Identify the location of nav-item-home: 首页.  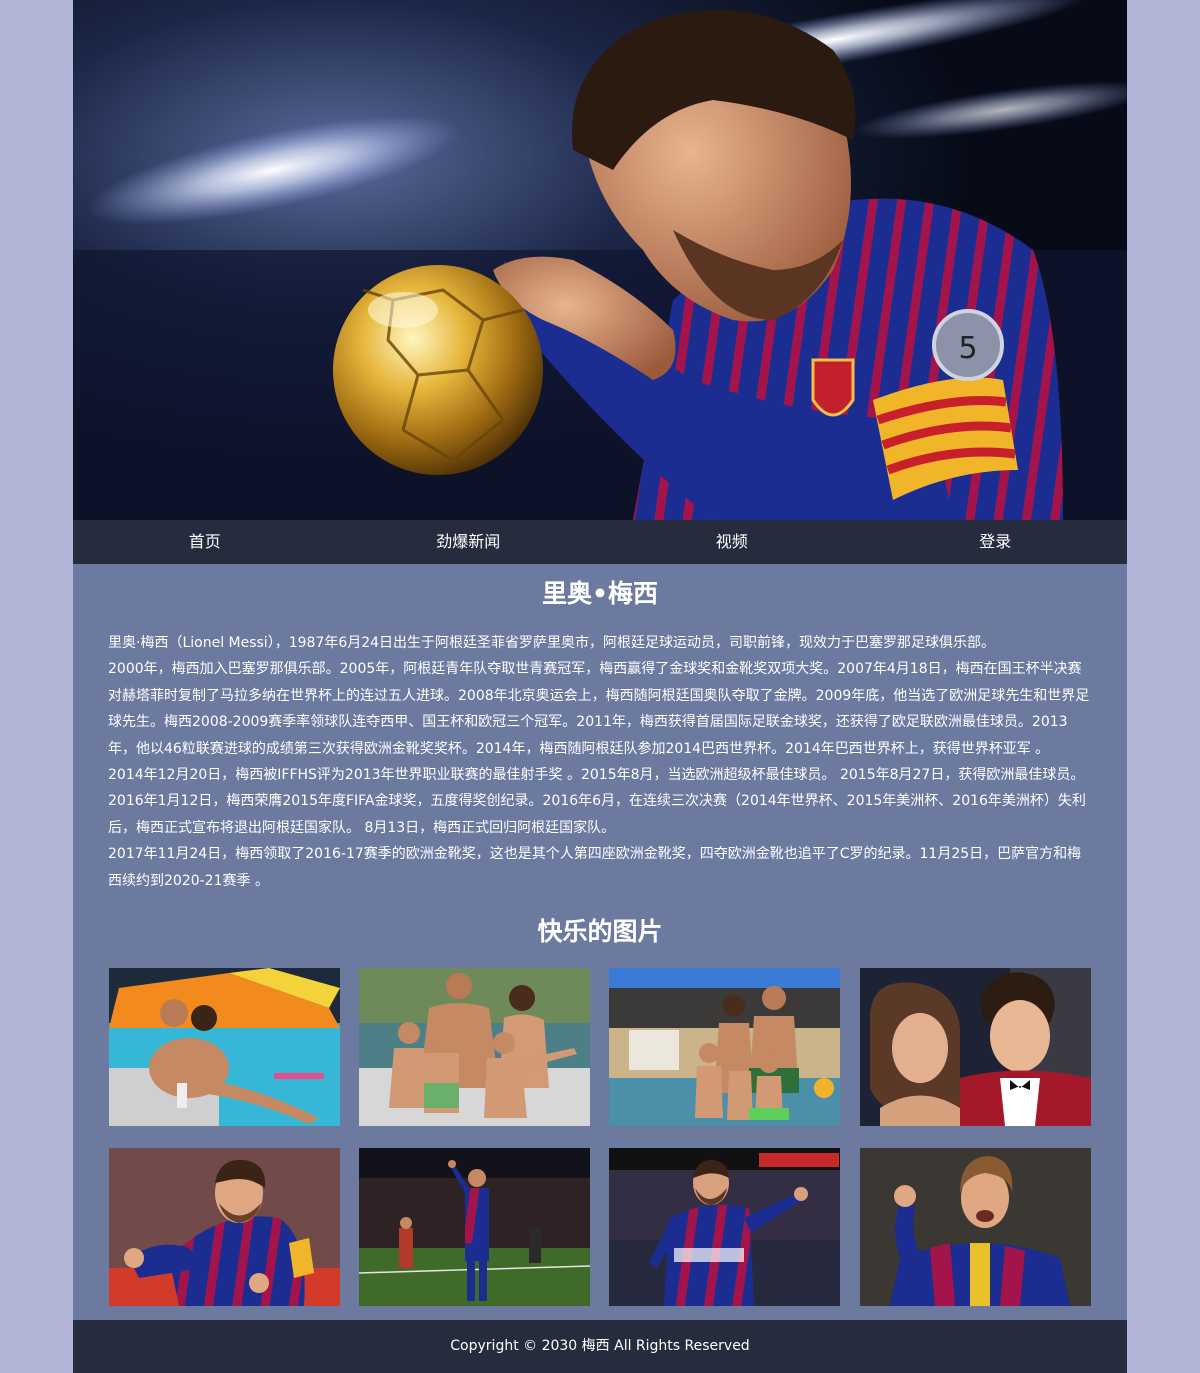
(205, 542).